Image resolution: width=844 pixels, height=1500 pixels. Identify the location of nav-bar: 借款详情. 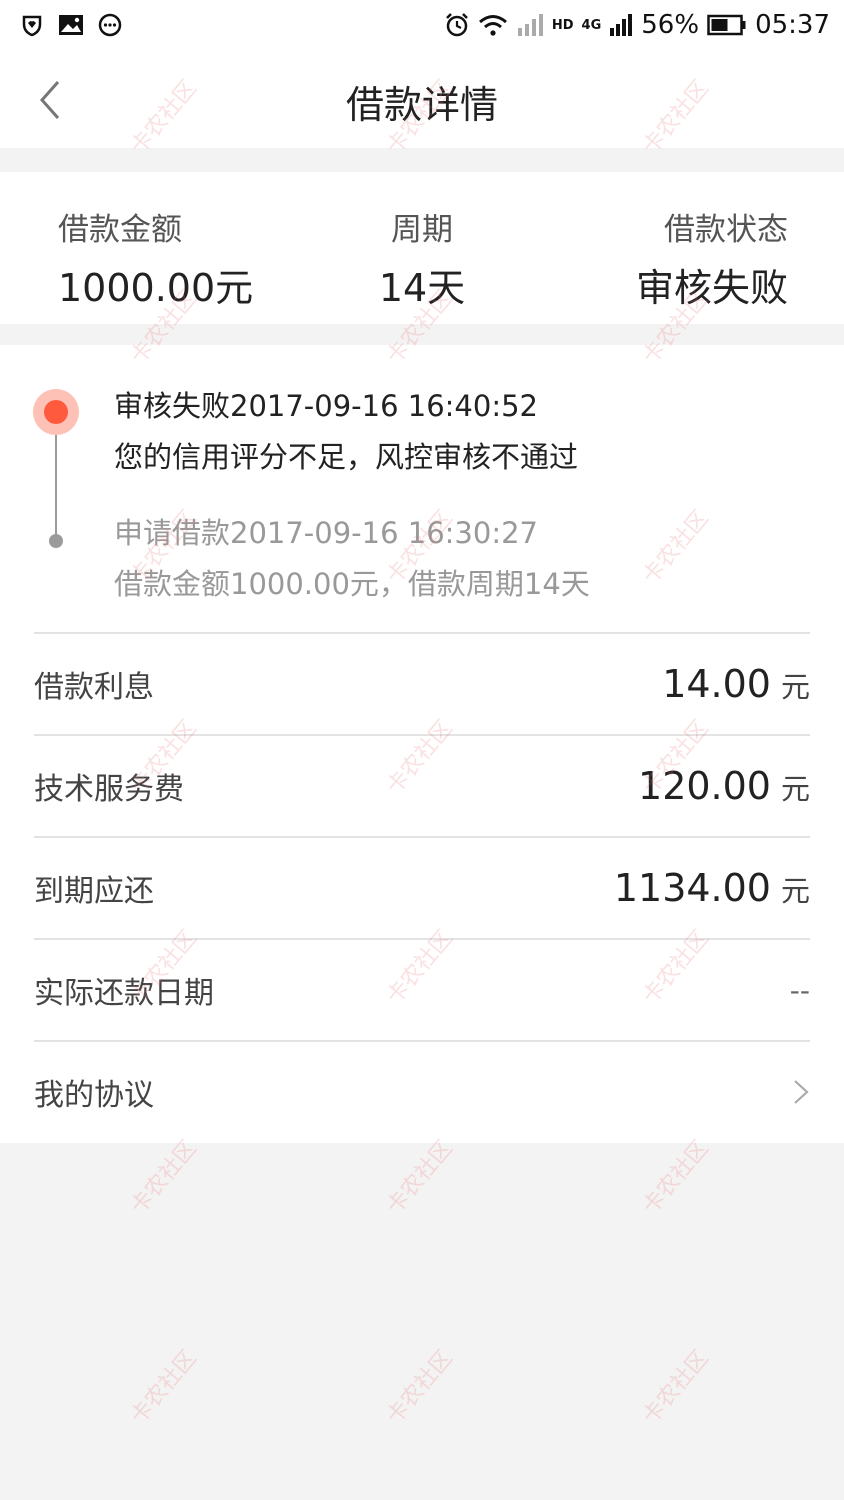
(422, 99).